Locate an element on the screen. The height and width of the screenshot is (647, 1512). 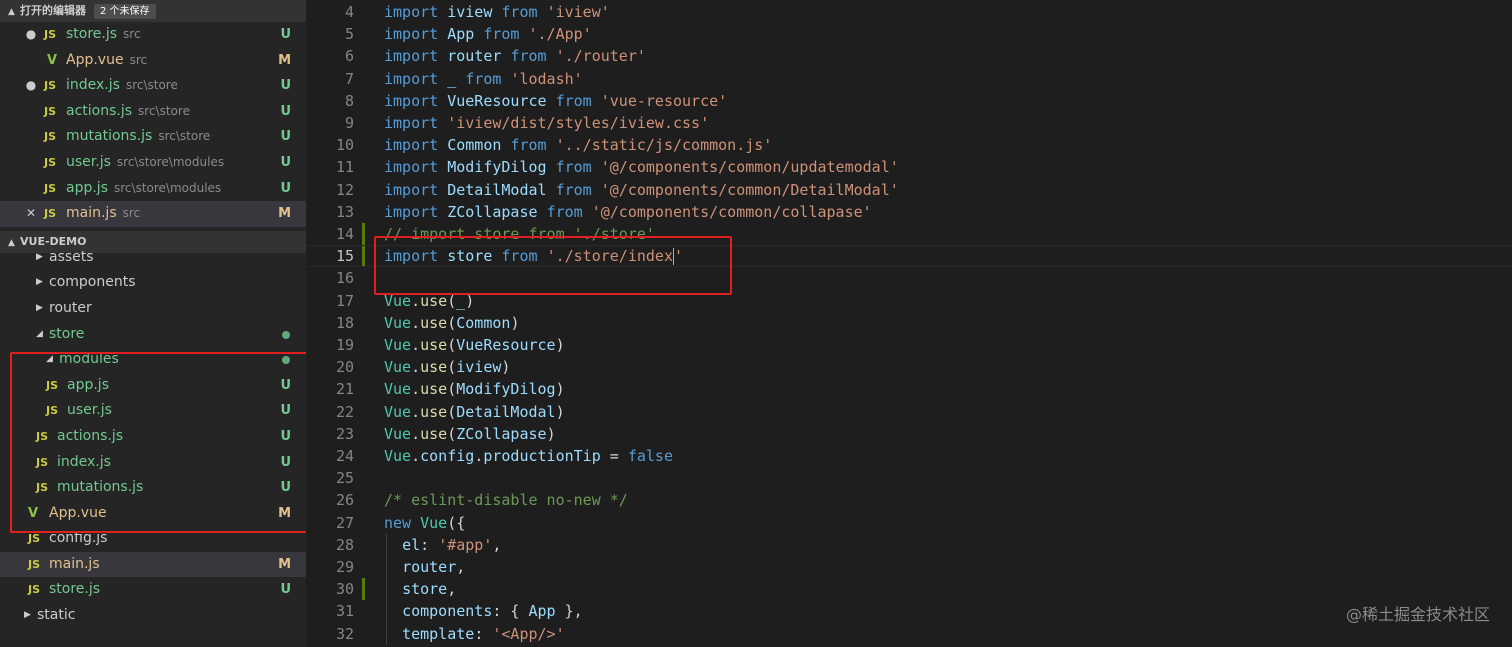
open-editor-item: JS user.js src\store\modules U is located at coordinates (153, 163).